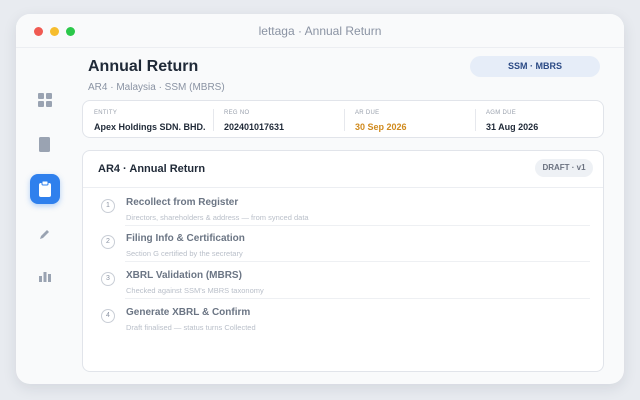  I want to click on entity-value: Apex Holdings SDN. BHD., so click(150, 127).